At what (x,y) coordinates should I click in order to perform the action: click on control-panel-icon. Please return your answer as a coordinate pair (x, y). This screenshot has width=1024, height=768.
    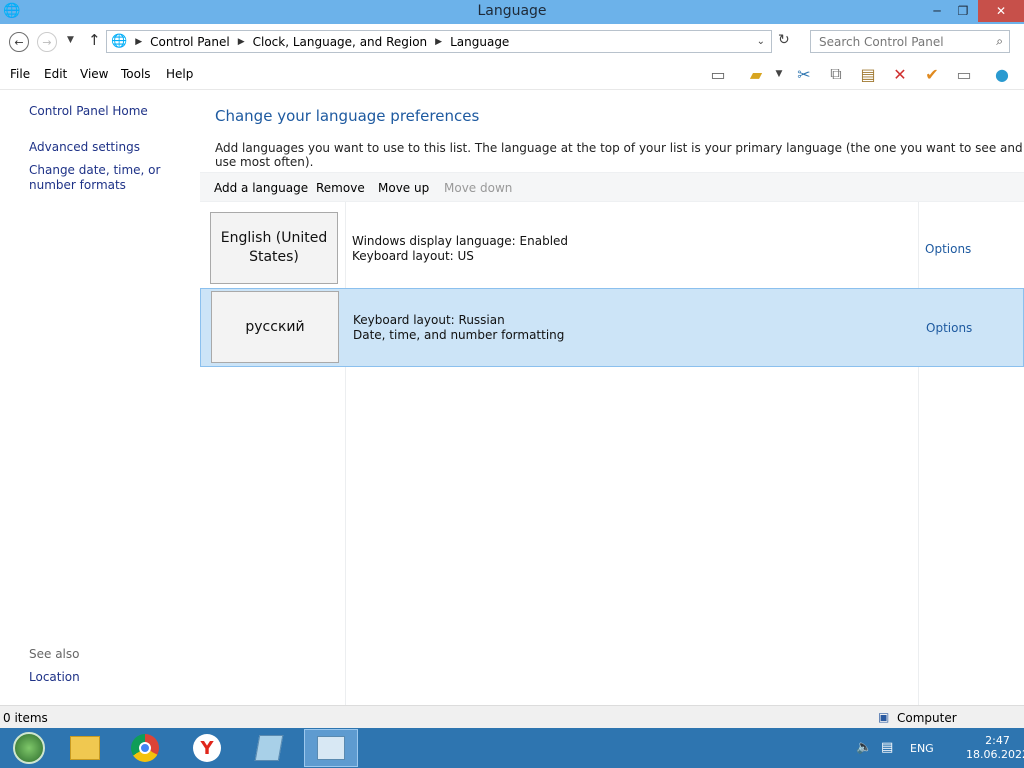
    Looking at the image, I should click on (331, 748).